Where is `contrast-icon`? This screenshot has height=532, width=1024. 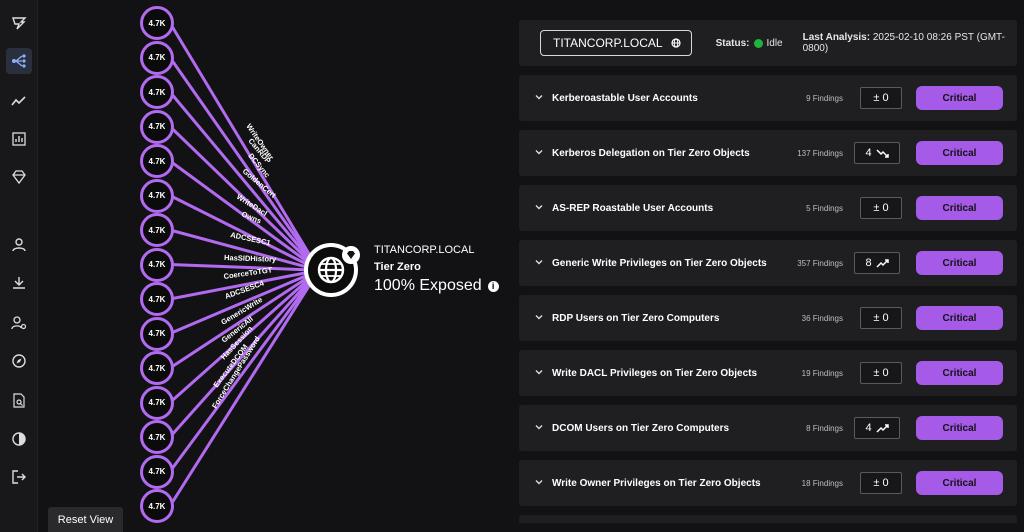
contrast-icon is located at coordinates (19, 439).